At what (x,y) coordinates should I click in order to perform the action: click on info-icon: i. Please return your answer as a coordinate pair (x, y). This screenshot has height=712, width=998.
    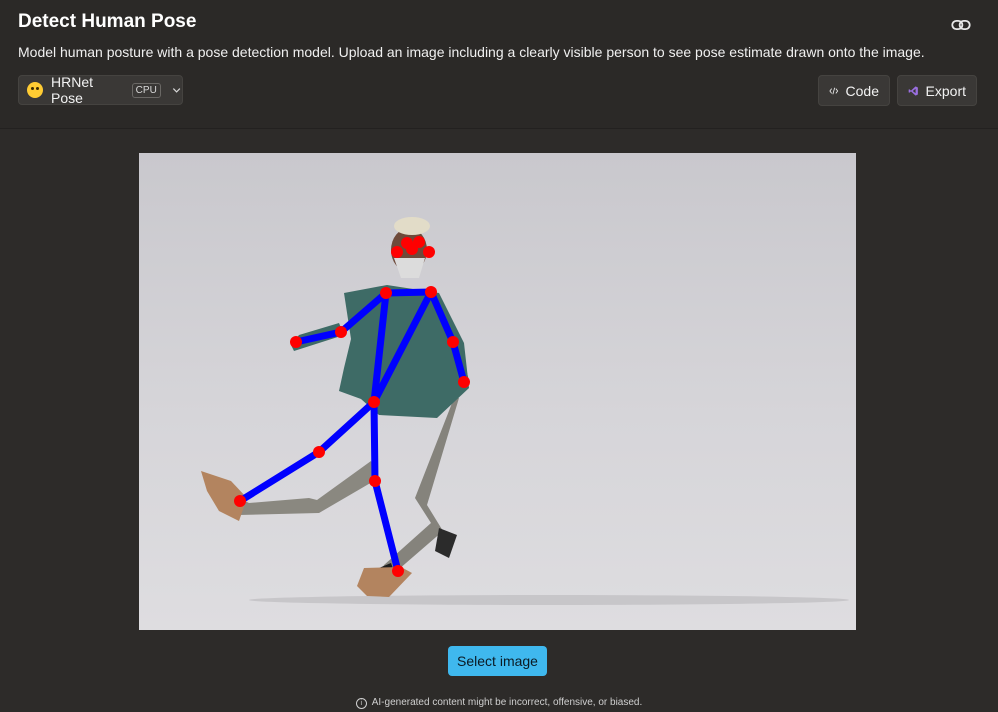
    Looking at the image, I should click on (361, 703).